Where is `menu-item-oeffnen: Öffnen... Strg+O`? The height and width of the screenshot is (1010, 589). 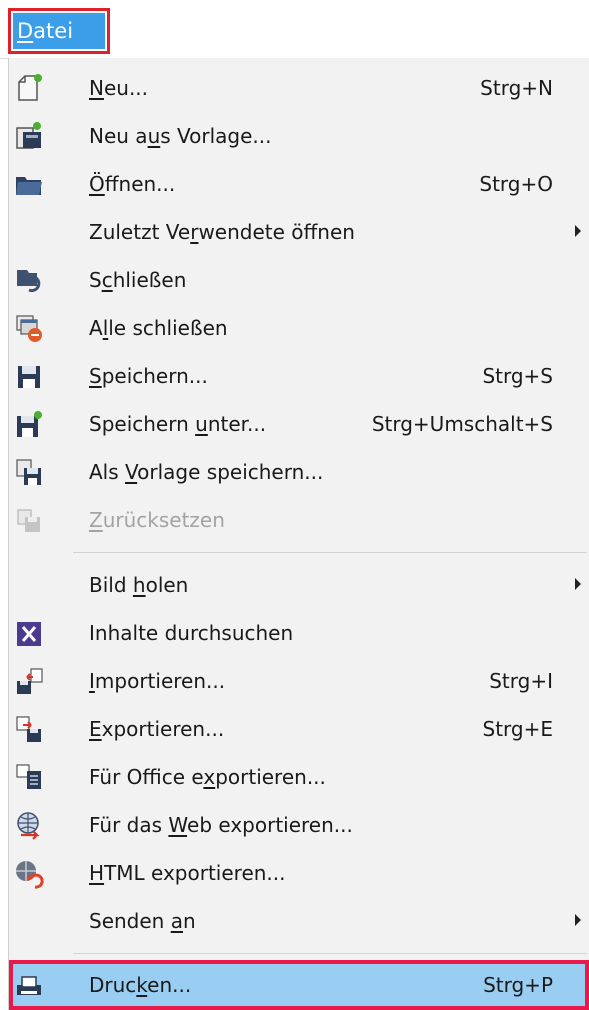 menu-item-oeffnen: Öffnen... Strg+O is located at coordinates (299, 184).